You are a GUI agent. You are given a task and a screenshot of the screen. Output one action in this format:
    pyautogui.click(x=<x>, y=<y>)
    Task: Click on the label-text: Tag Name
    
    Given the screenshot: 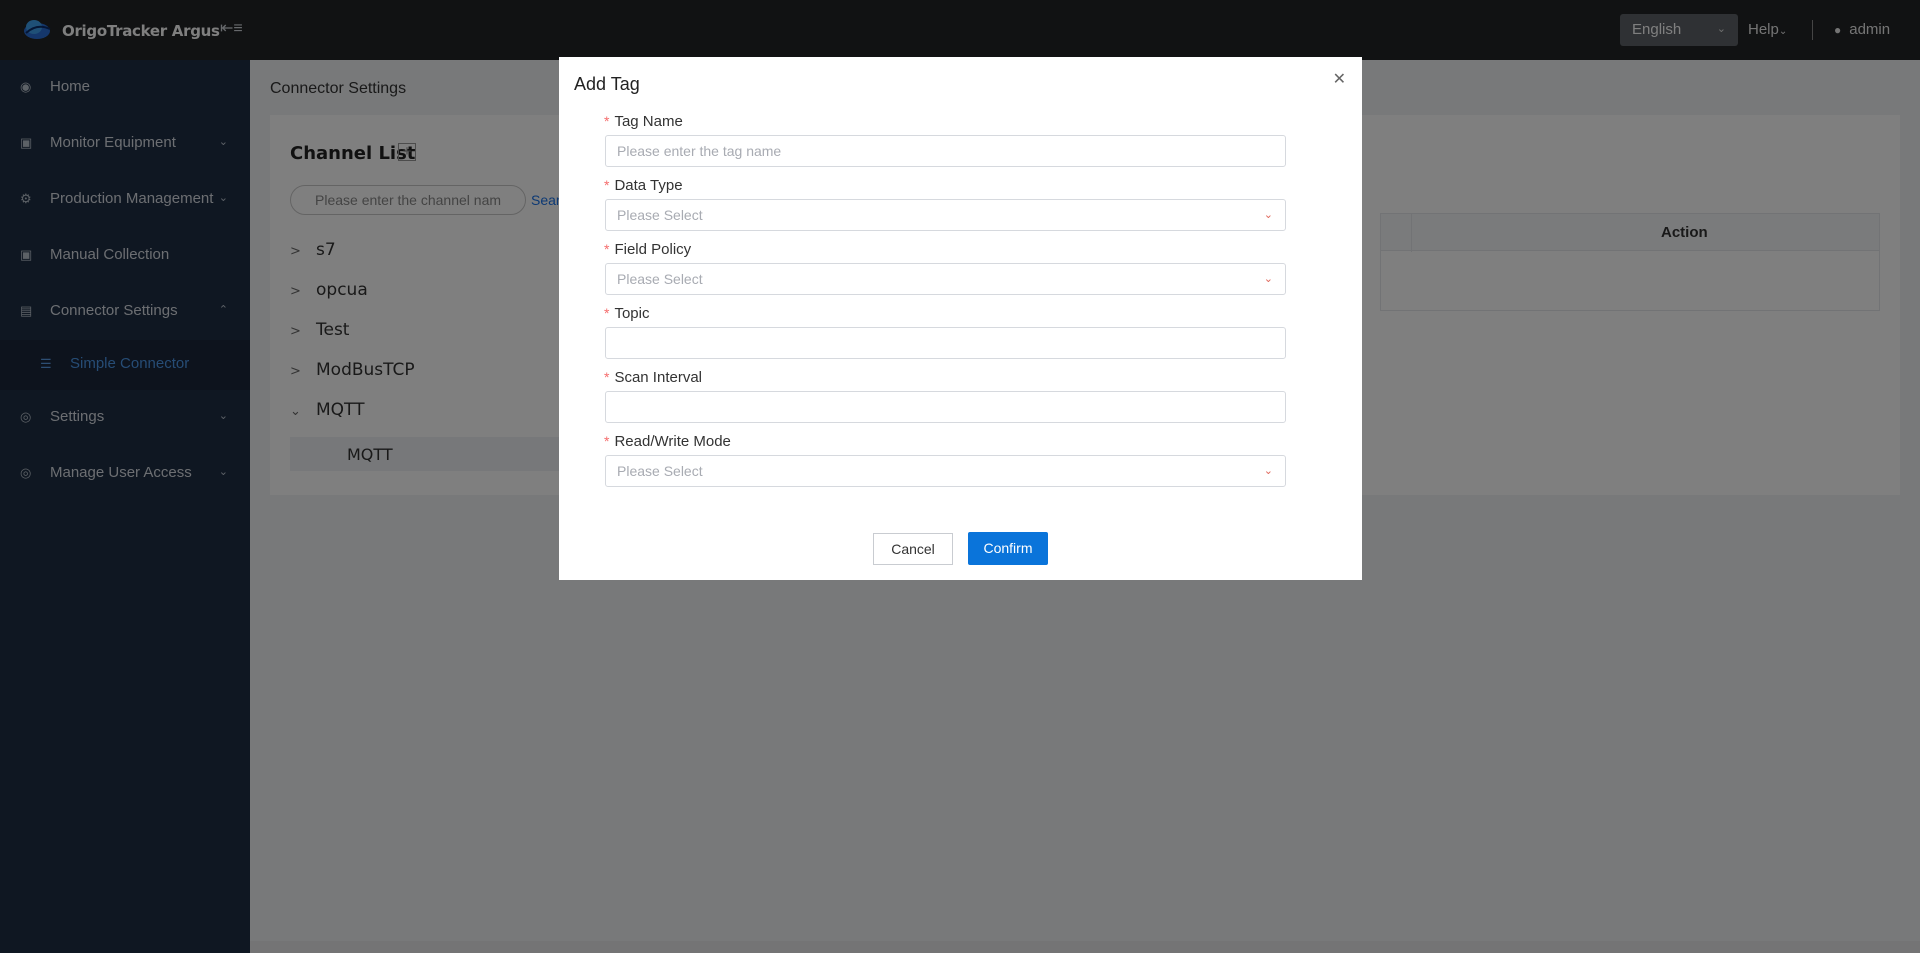 What is the action you would take?
    pyautogui.click(x=648, y=121)
    